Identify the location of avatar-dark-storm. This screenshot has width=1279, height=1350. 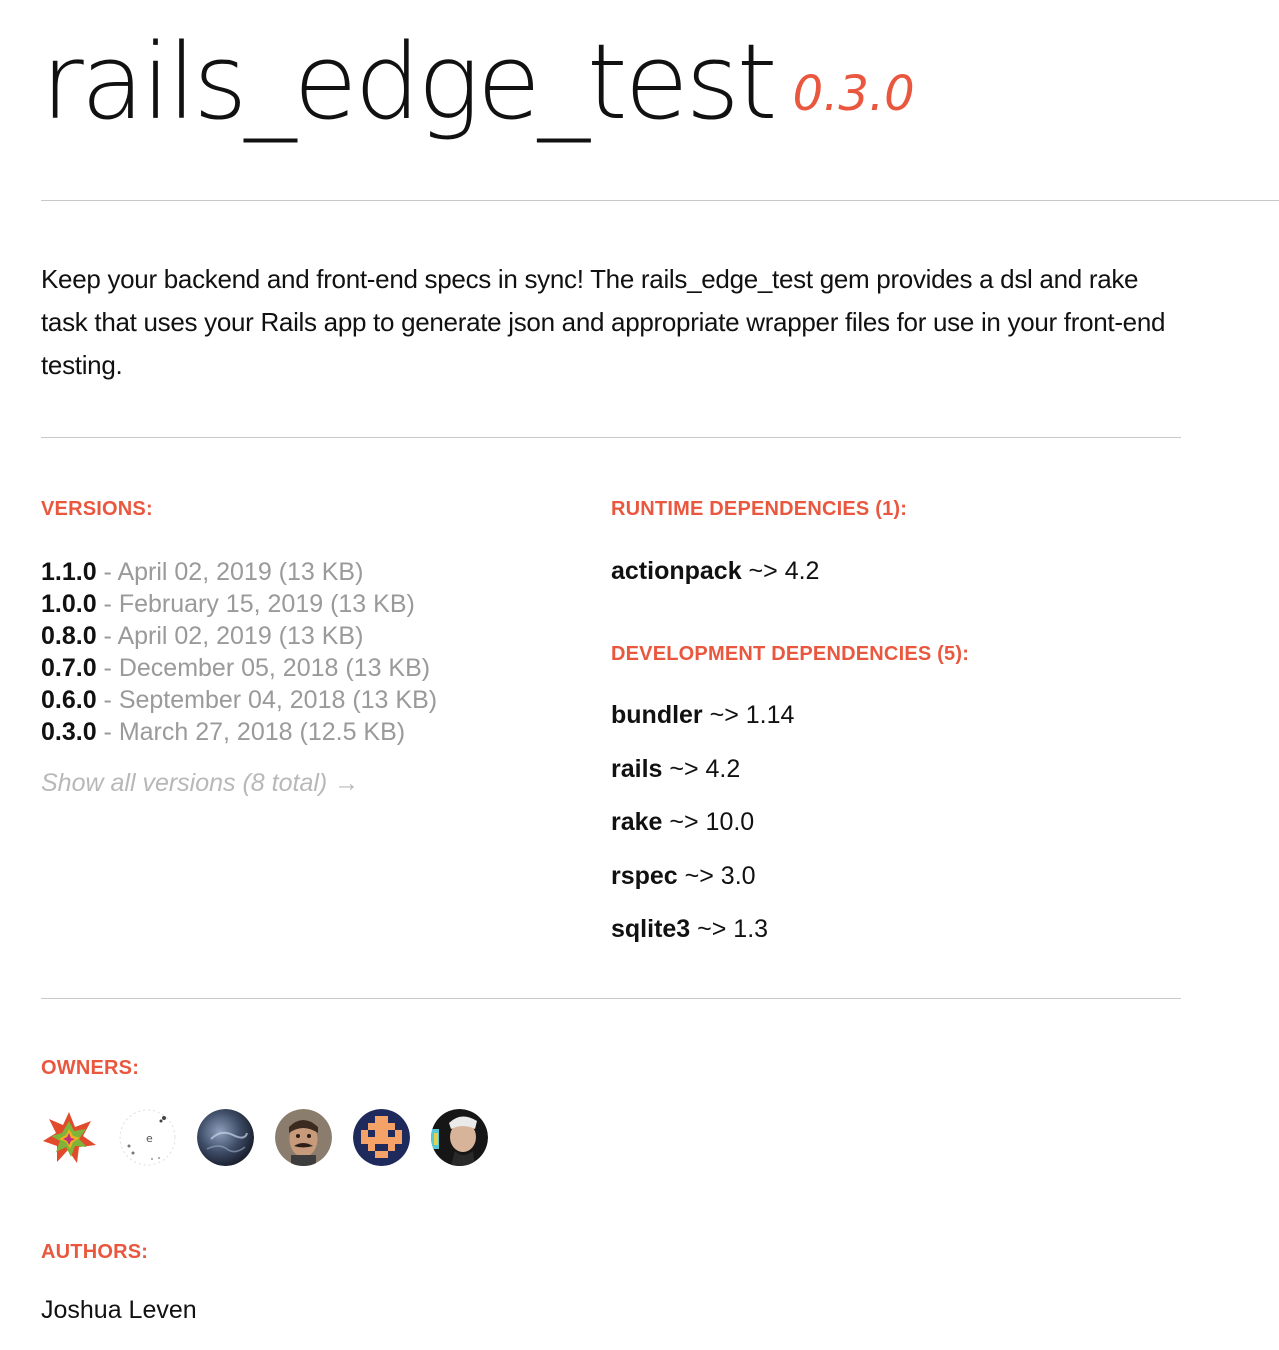
(225, 1137).